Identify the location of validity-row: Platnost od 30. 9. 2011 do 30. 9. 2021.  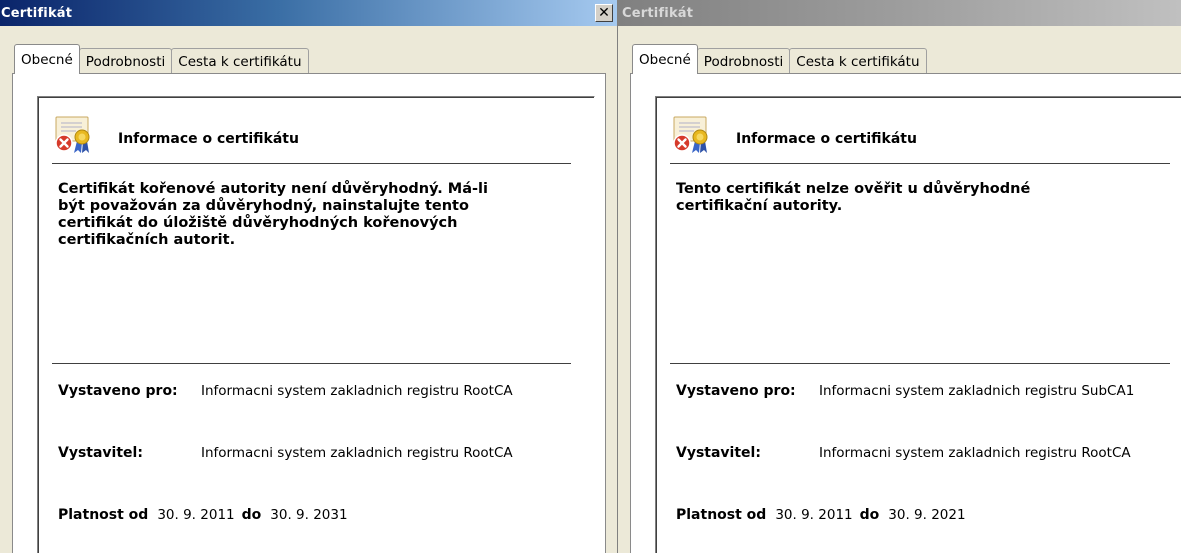
(824, 515).